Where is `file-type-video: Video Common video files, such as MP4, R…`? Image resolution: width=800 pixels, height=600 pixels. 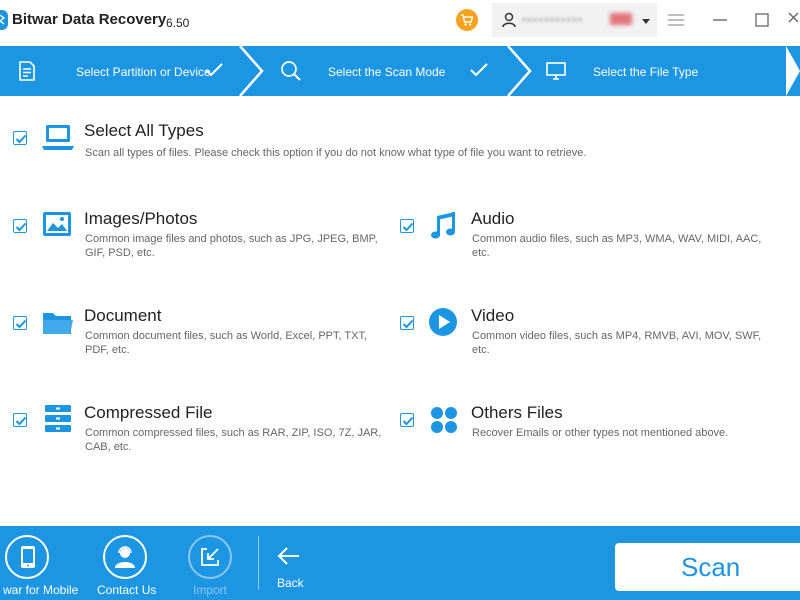 file-type-video: Video Common video files, such as MP4, R… is located at coordinates (595, 332).